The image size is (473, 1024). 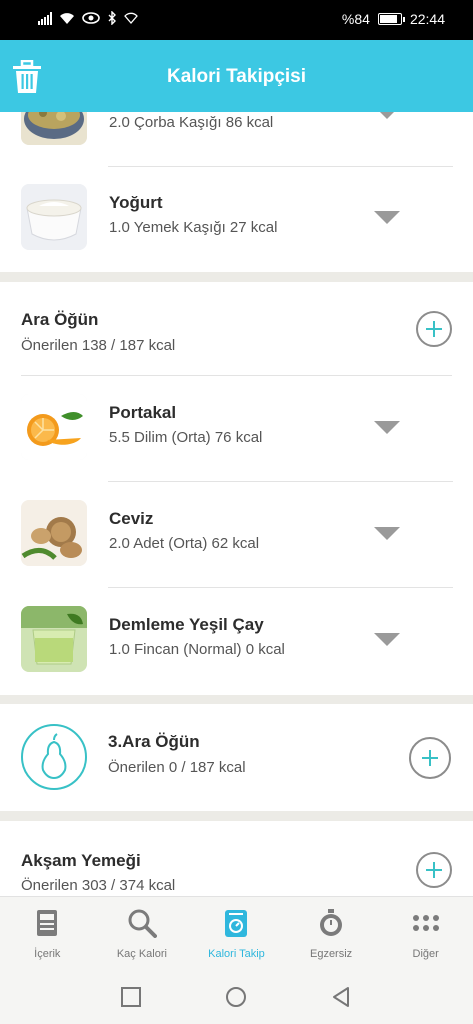 What do you see at coordinates (193, 227) in the screenshot?
I see `food-detail: 1.0 Yemek Kaşığı 27 kcal` at bounding box center [193, 227].